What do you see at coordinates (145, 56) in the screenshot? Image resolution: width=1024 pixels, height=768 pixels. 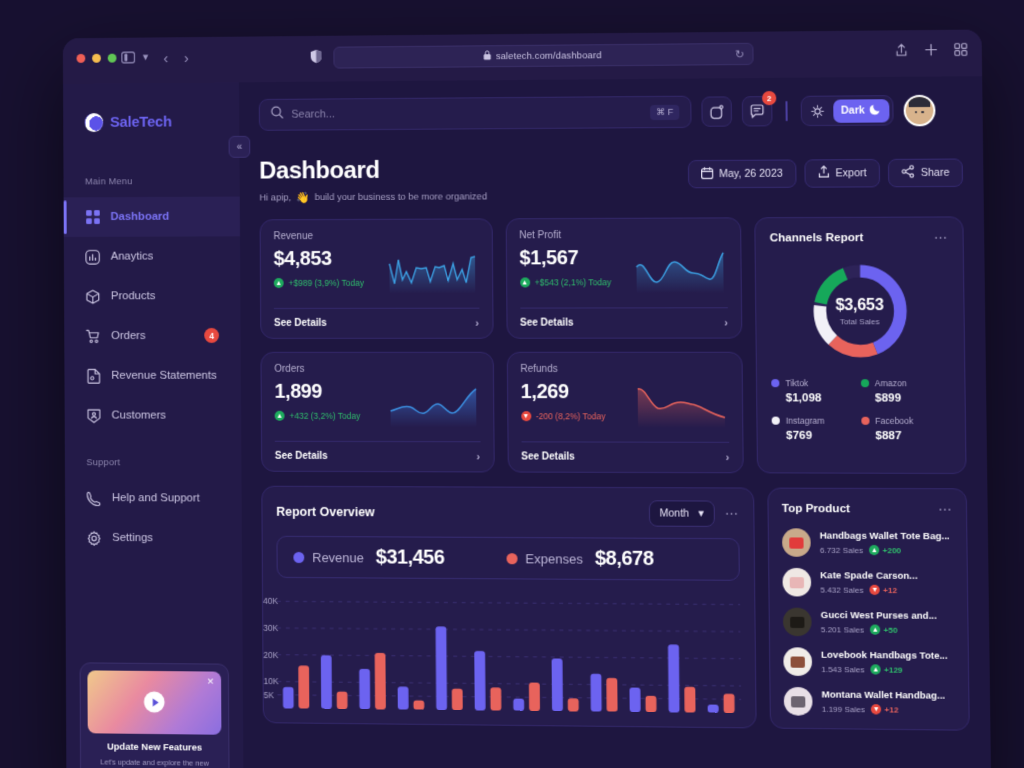 I see `chevron-down-icon: ▾` at bounding box center [145, 56].